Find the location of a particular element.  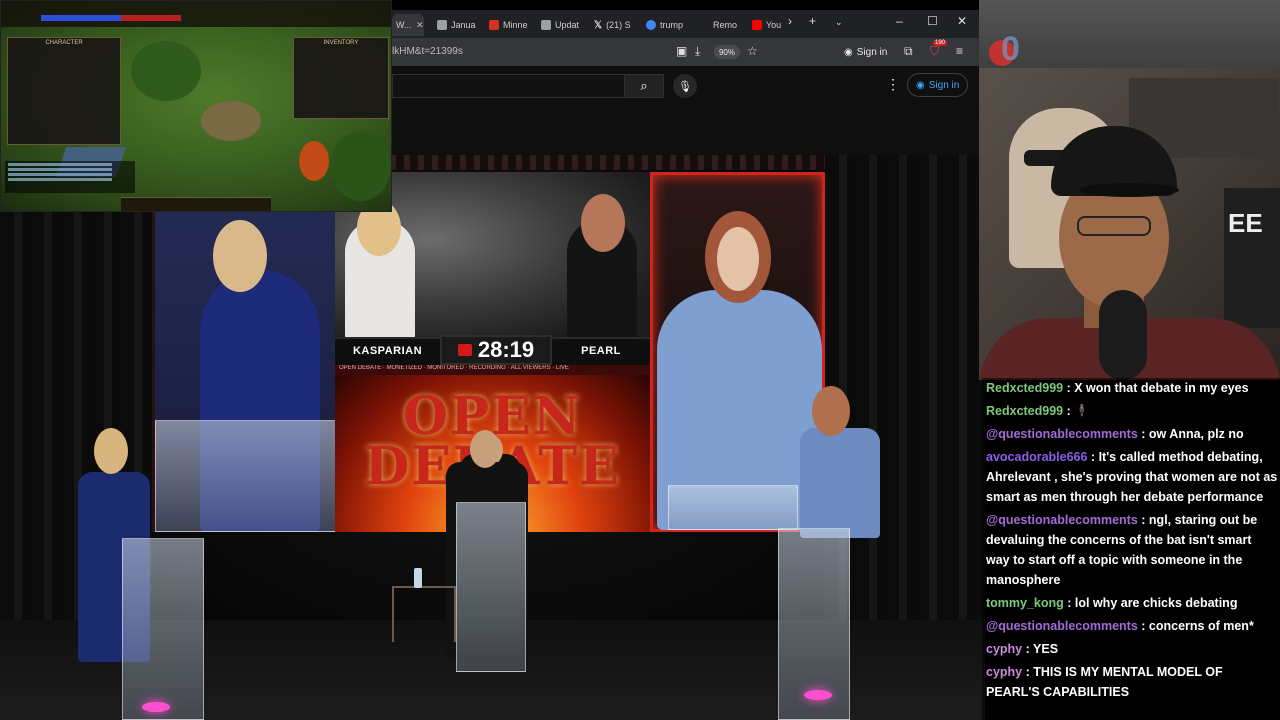

water-bottle is located at coordinates (418, 578).